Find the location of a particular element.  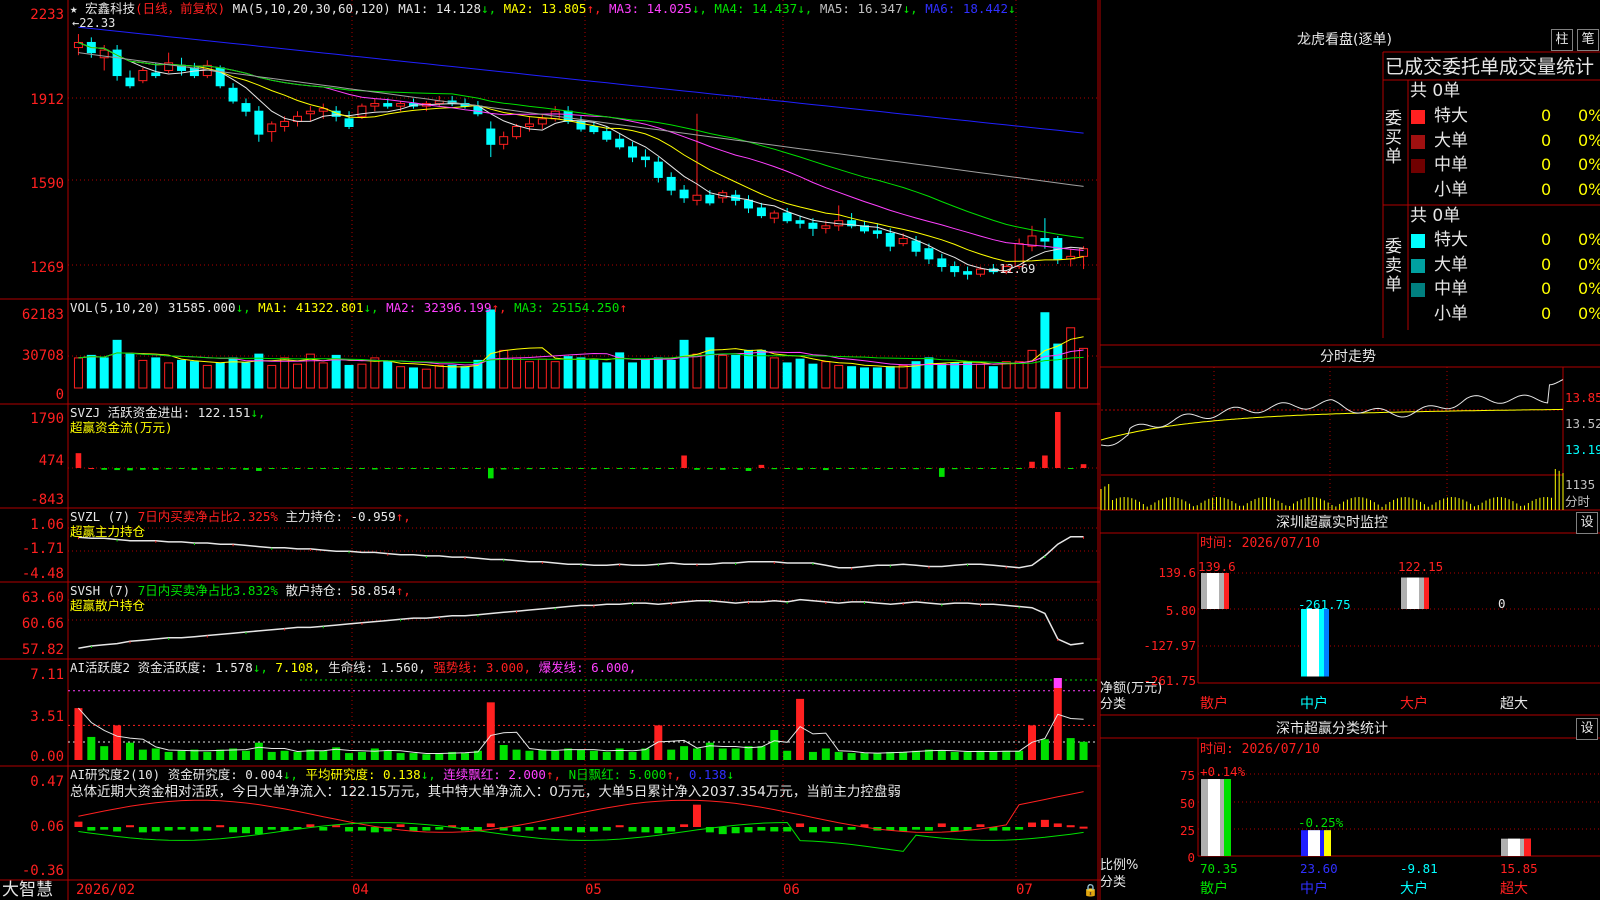

stats-bar-fill is located at coordinates (1516, 847).